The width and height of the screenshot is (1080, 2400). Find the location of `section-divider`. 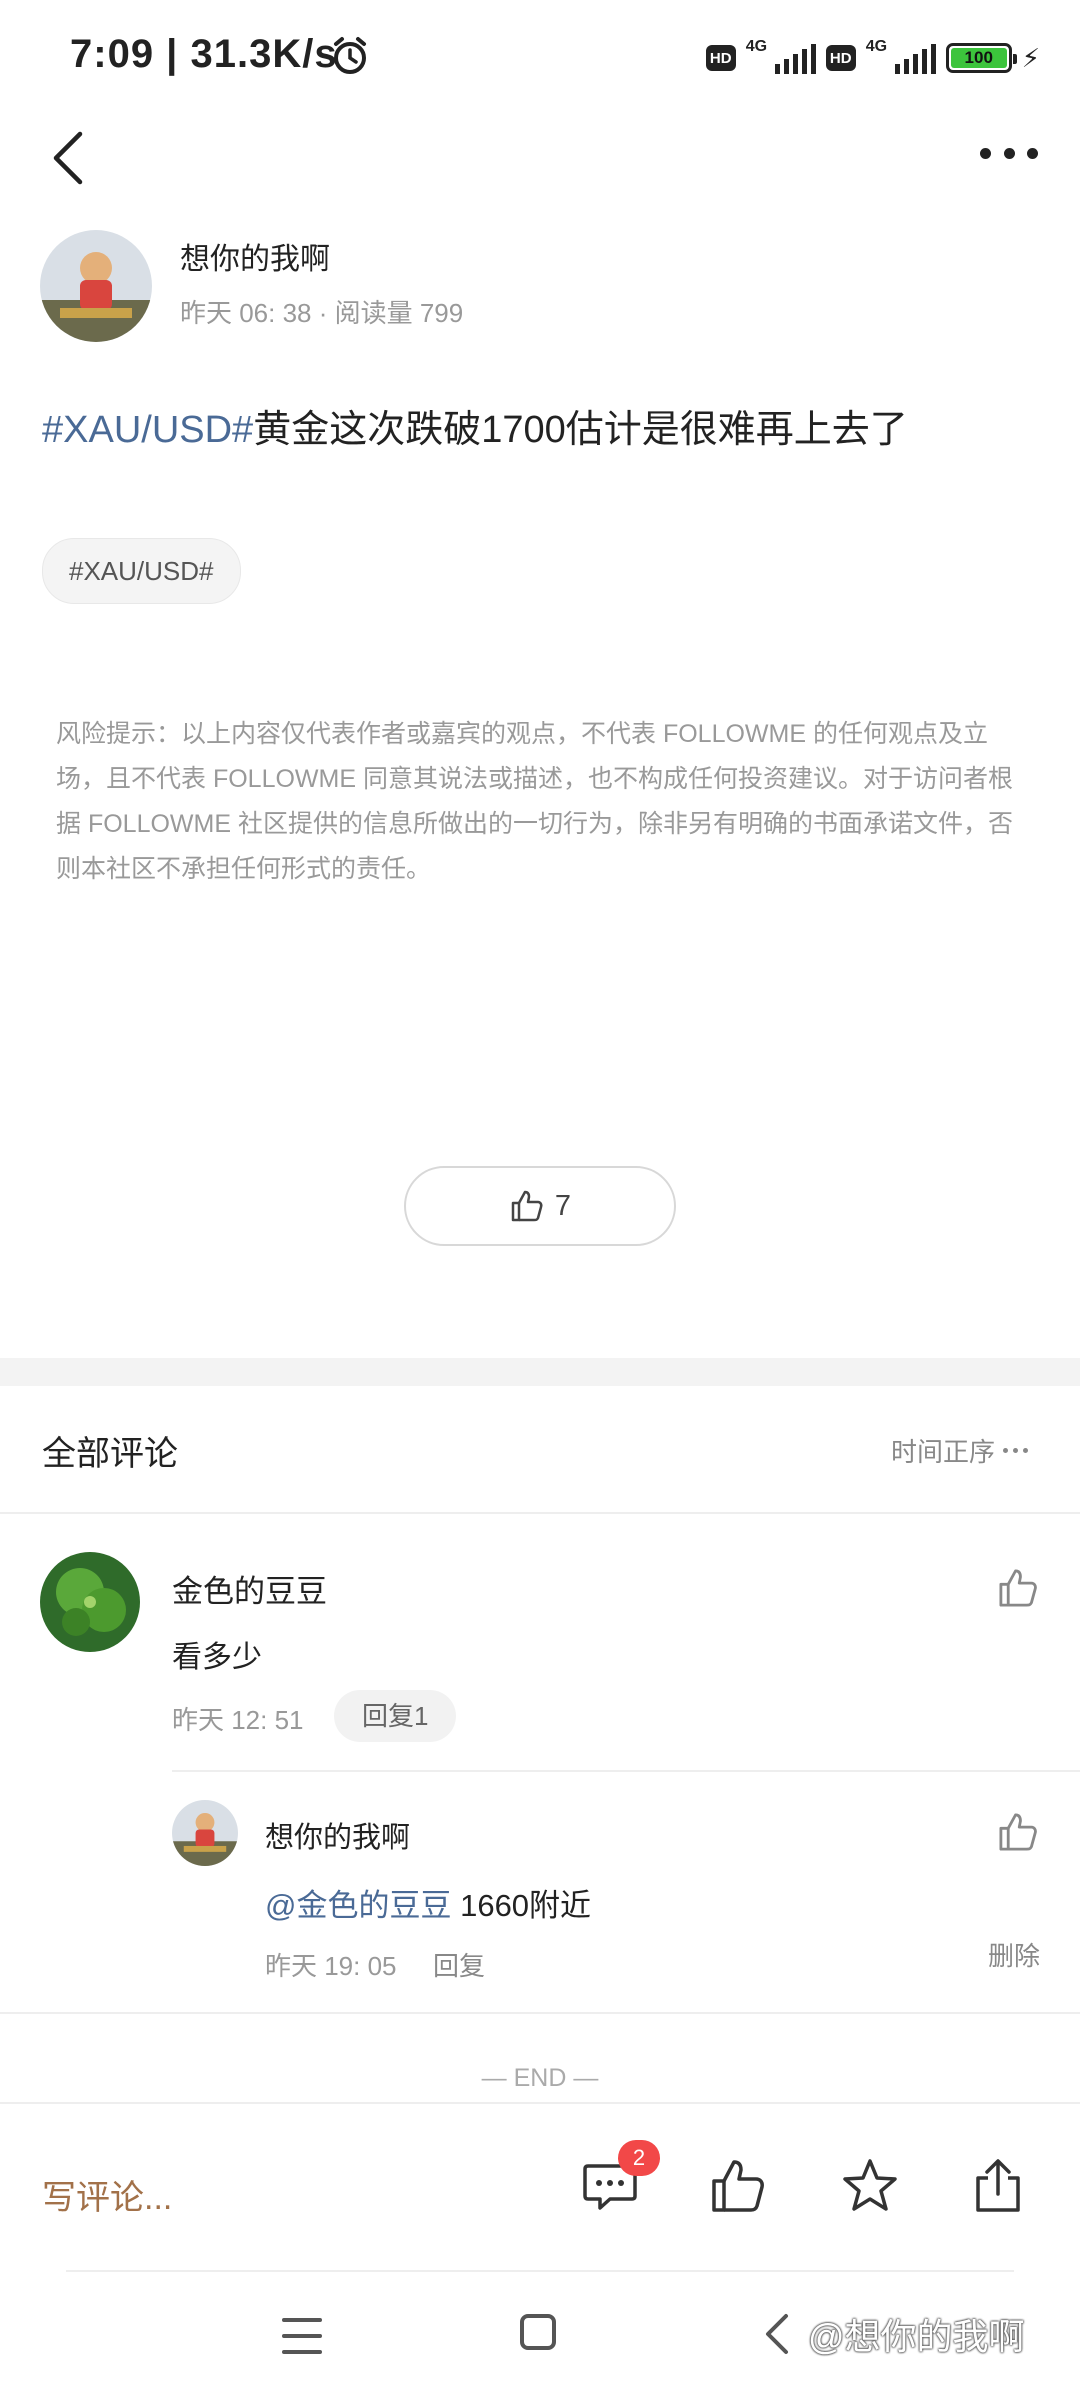

section-divider is located at coordinates (540, 1372).